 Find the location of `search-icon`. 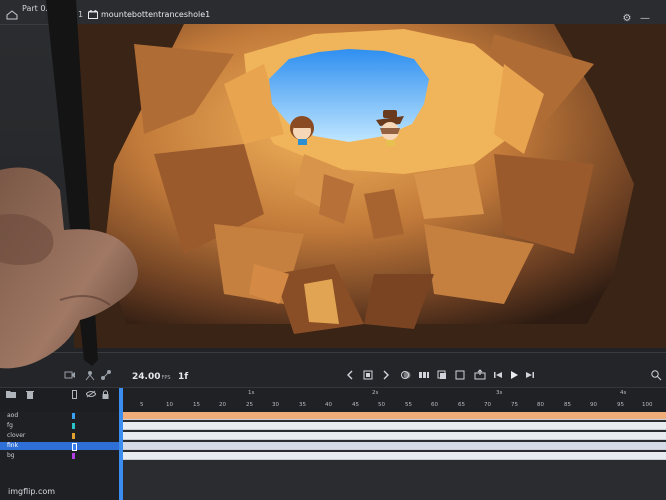

search-icon is located at coordinates (656, 375).